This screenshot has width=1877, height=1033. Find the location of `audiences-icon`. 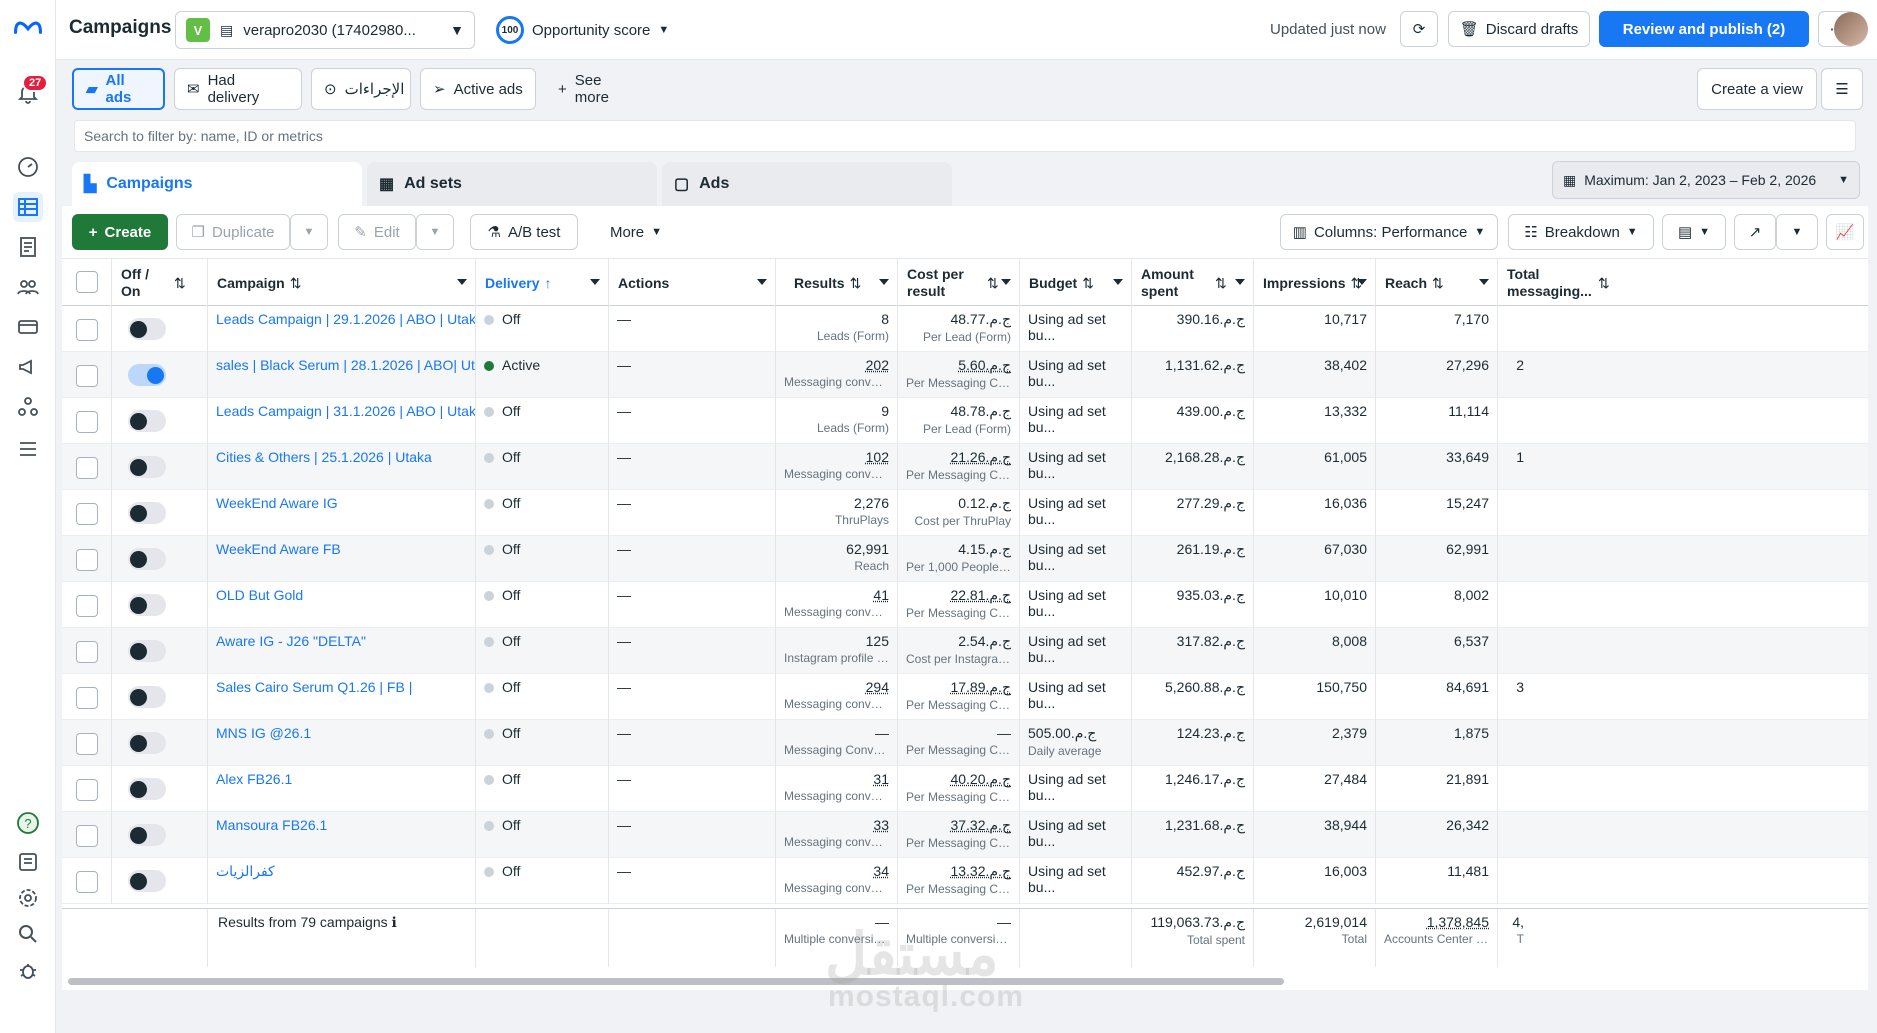

audiences-icon is located at coordinates (28, 287).